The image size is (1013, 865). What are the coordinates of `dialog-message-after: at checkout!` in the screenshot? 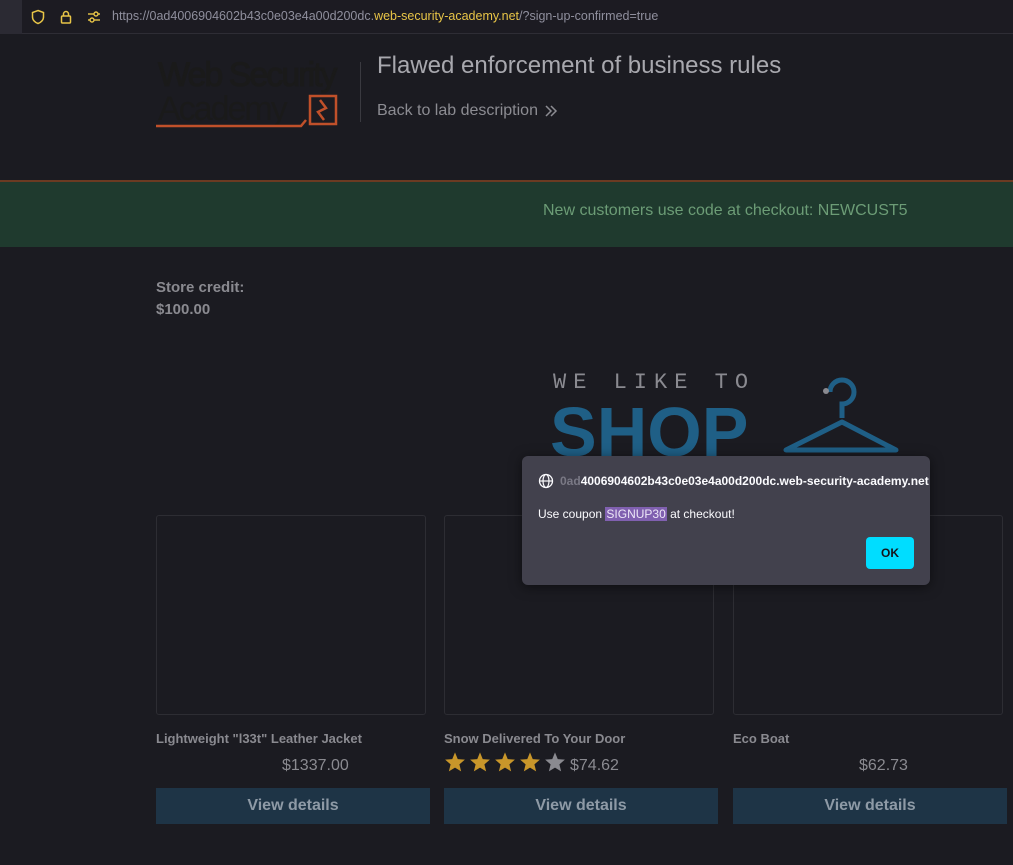 It's located at (700, 514).